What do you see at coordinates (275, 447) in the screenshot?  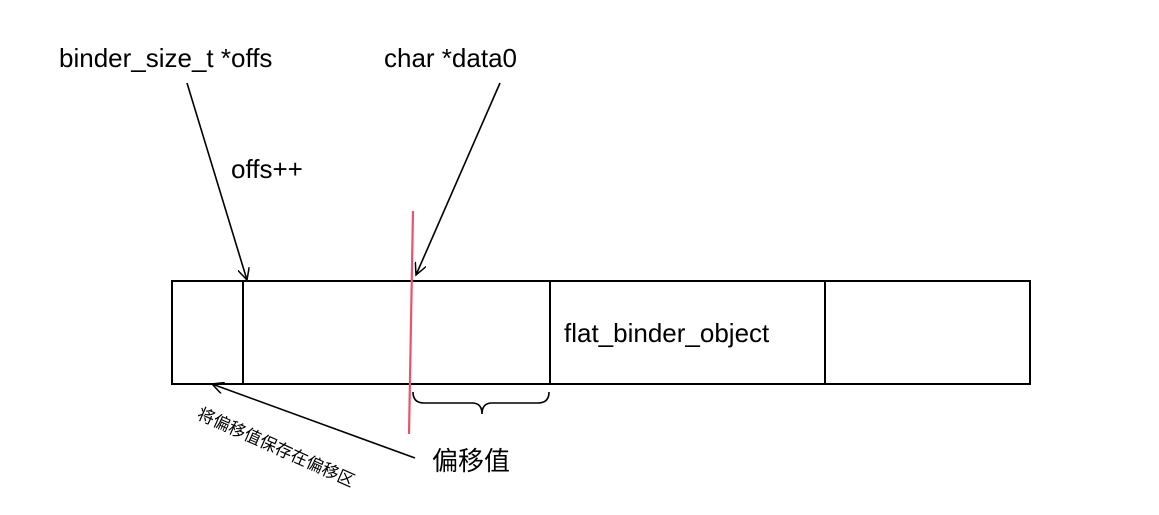 I see `save-offset-note: 将偏移值保存在偏移区` at bounding box center [275, 447].